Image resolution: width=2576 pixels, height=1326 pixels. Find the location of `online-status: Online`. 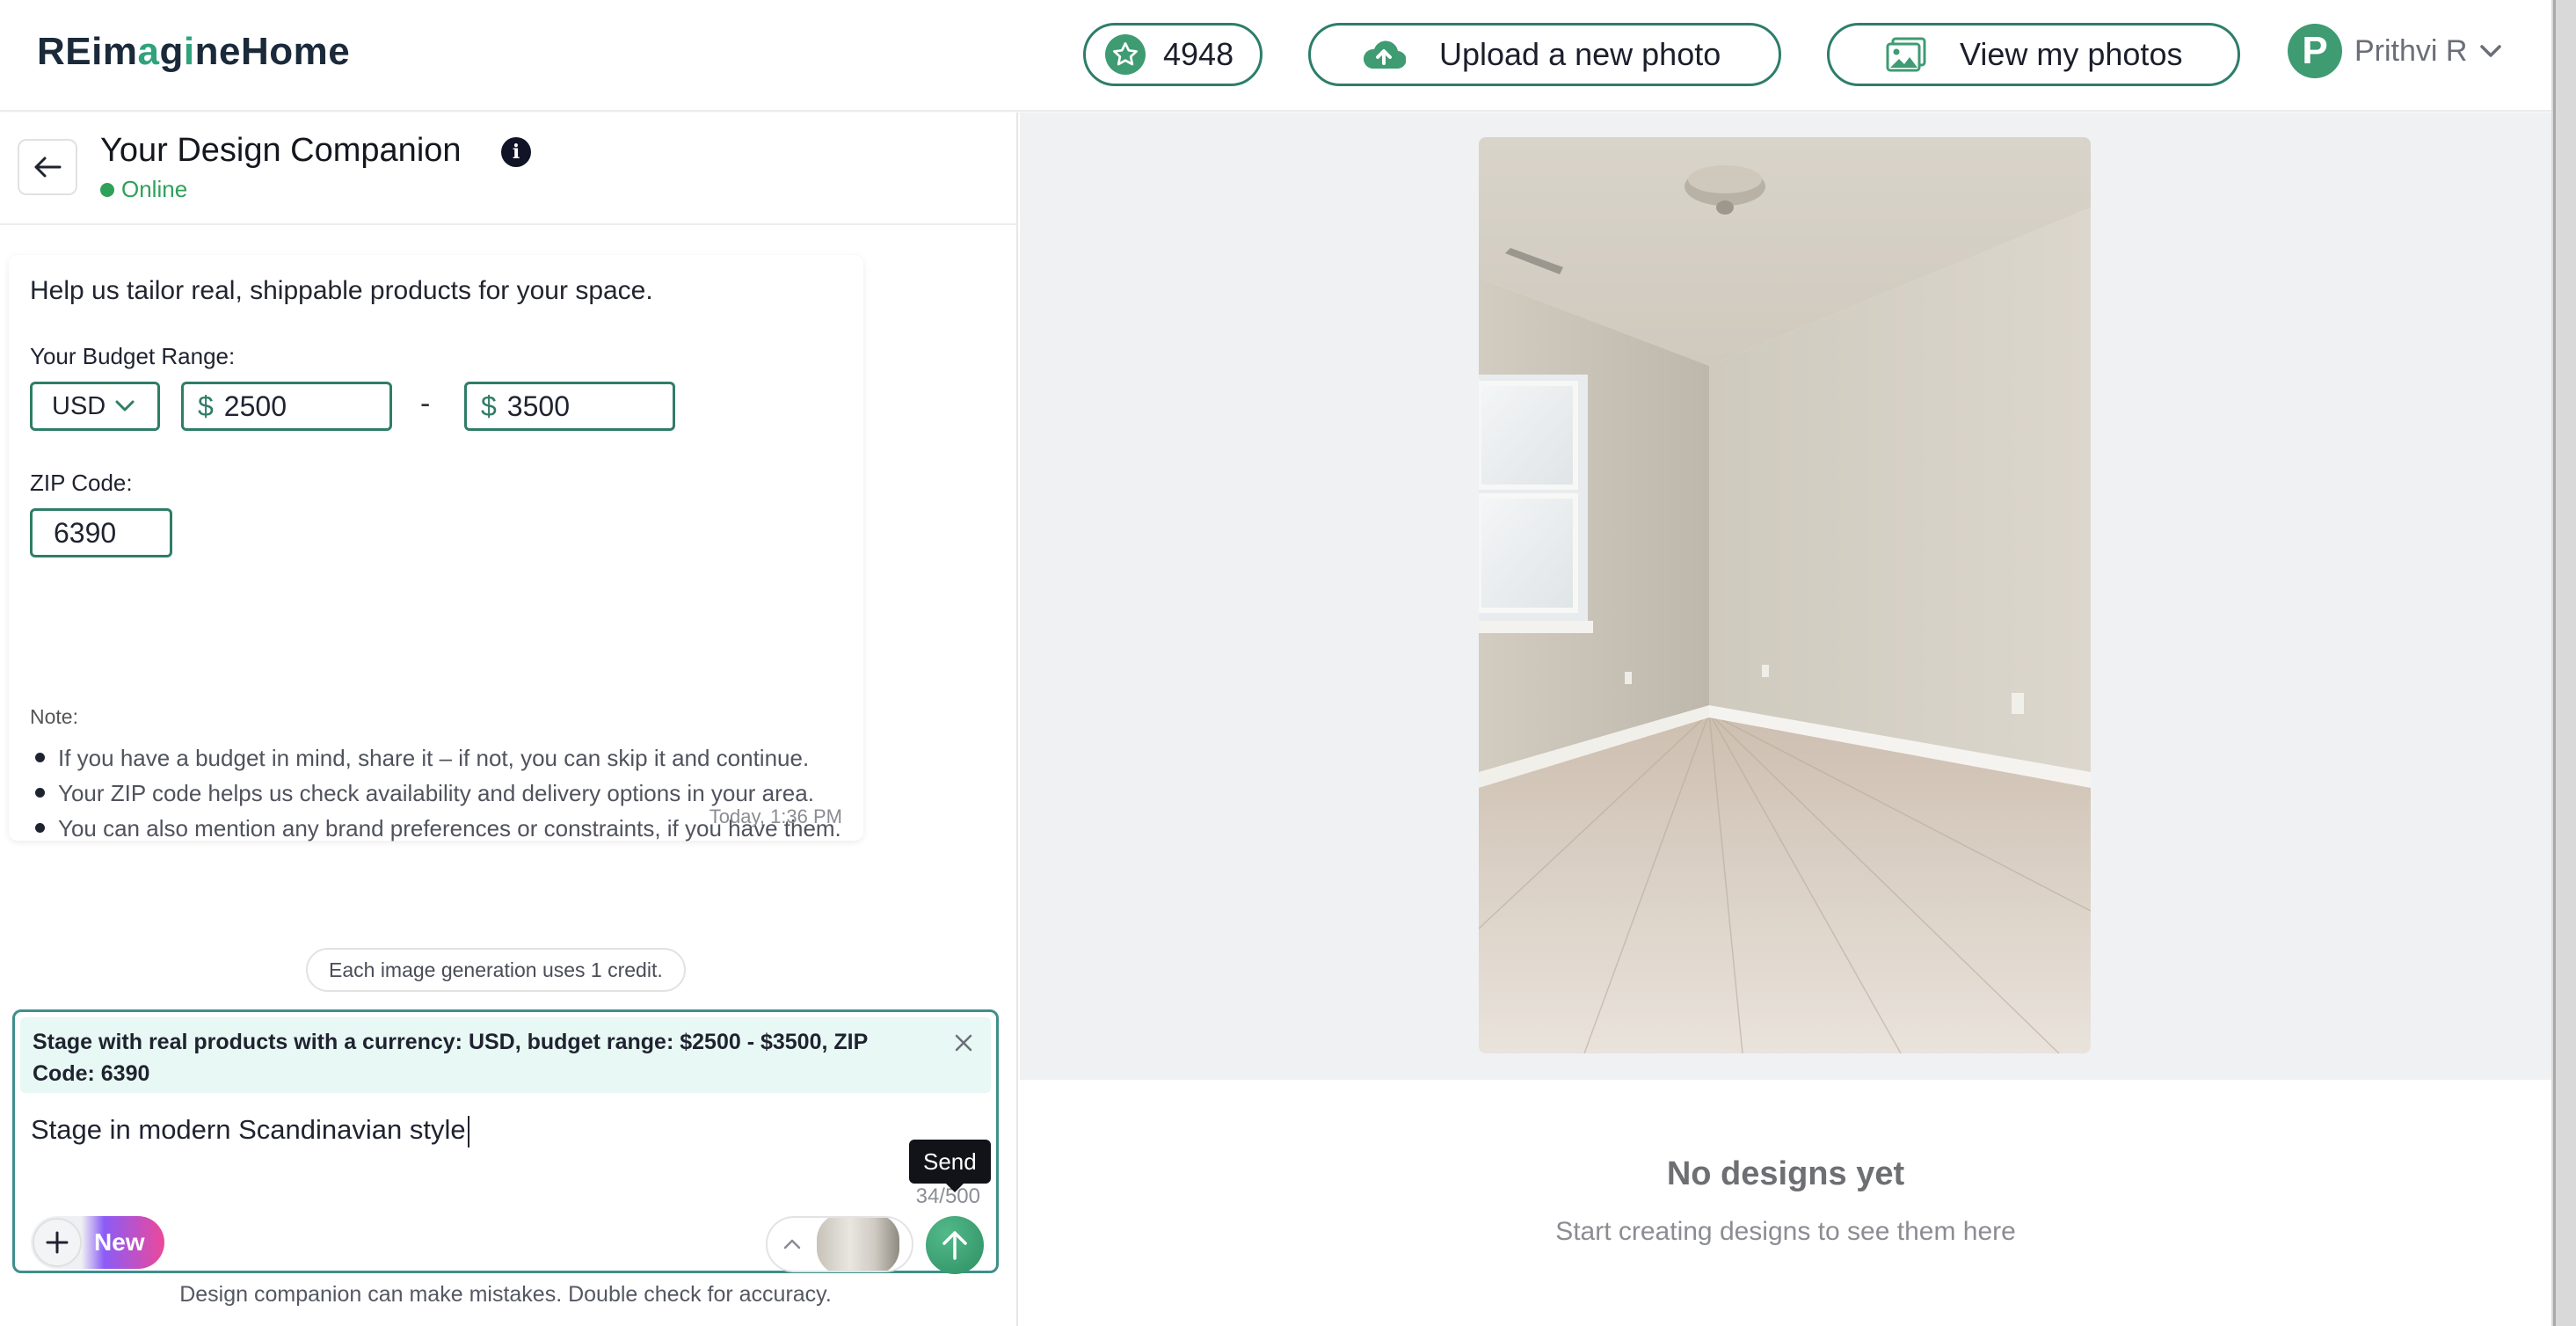

online-status: Online is located at coordinates (143, 189).